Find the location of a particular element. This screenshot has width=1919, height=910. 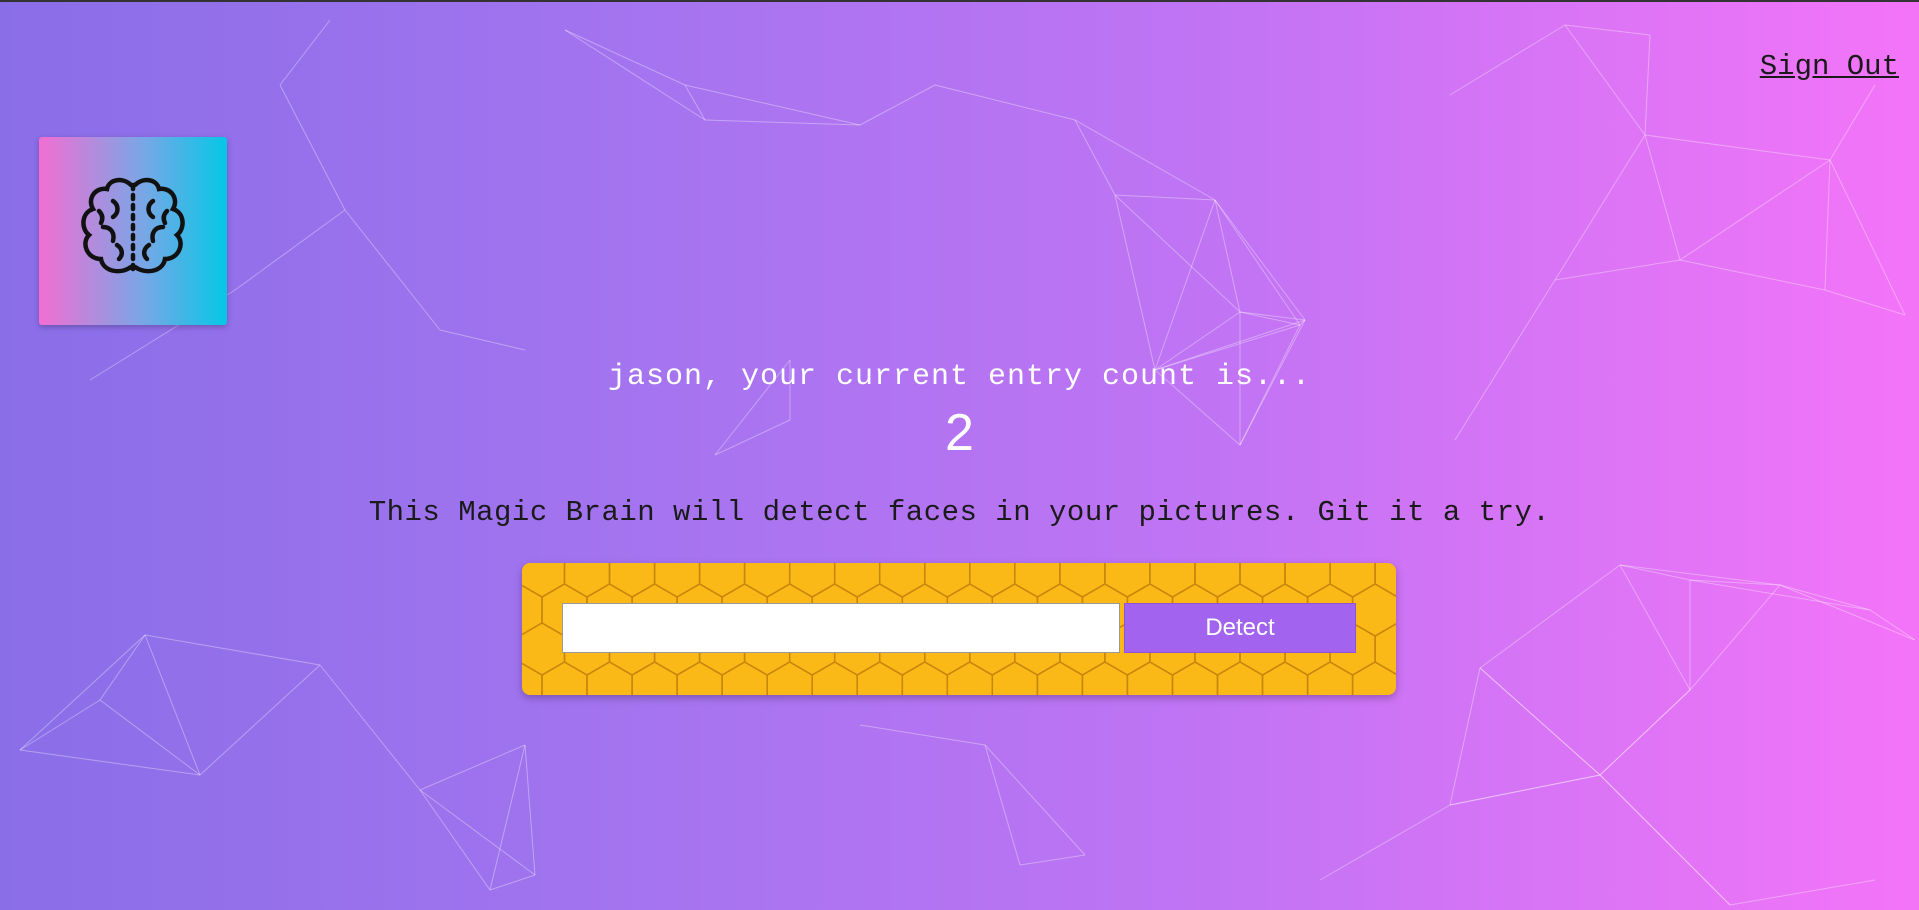

brain-icon is located at coordinates (133, 225).